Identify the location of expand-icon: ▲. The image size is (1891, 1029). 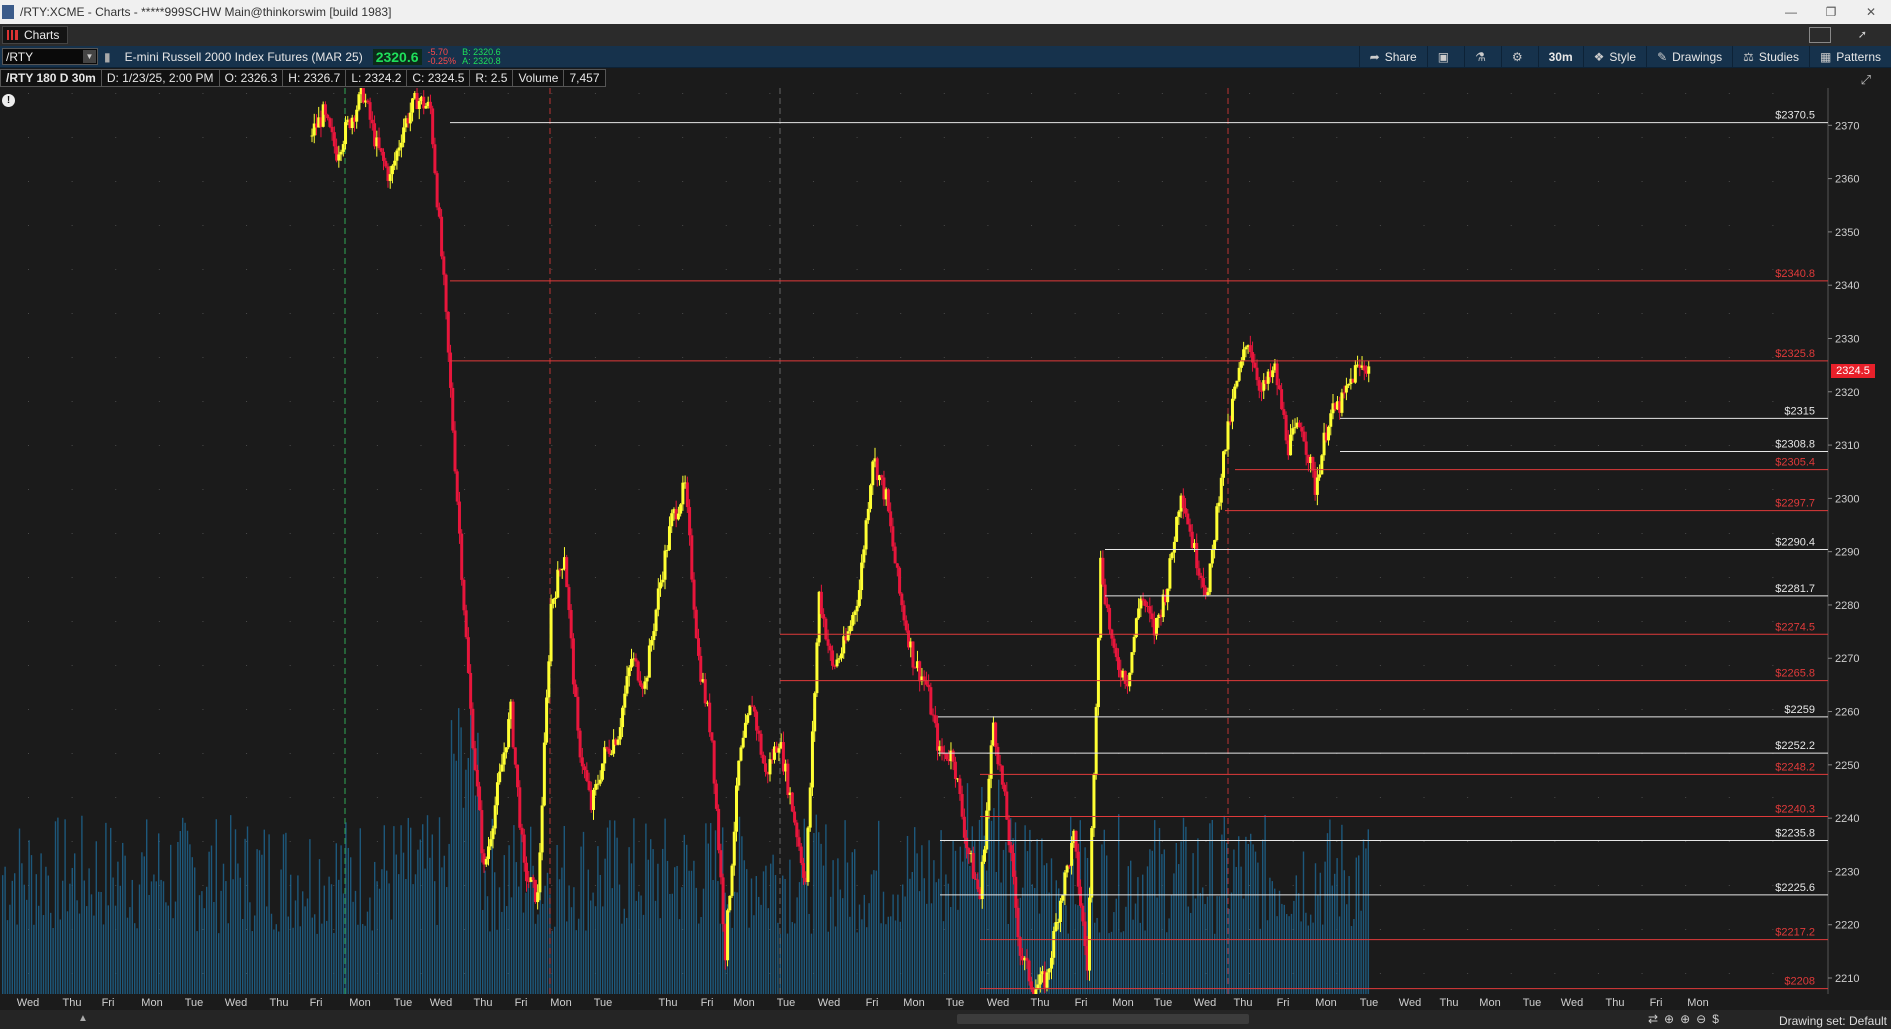
(83, 1018).